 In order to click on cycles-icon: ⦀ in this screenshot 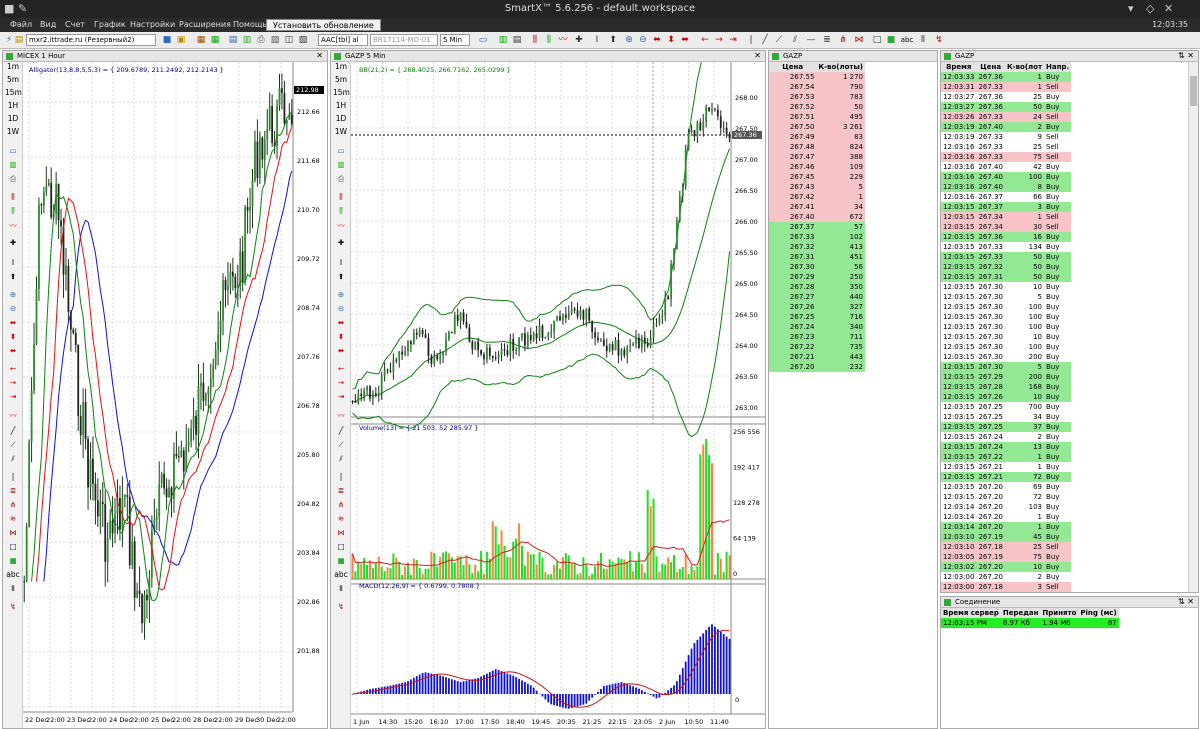, I will do `click(923, 40)`.